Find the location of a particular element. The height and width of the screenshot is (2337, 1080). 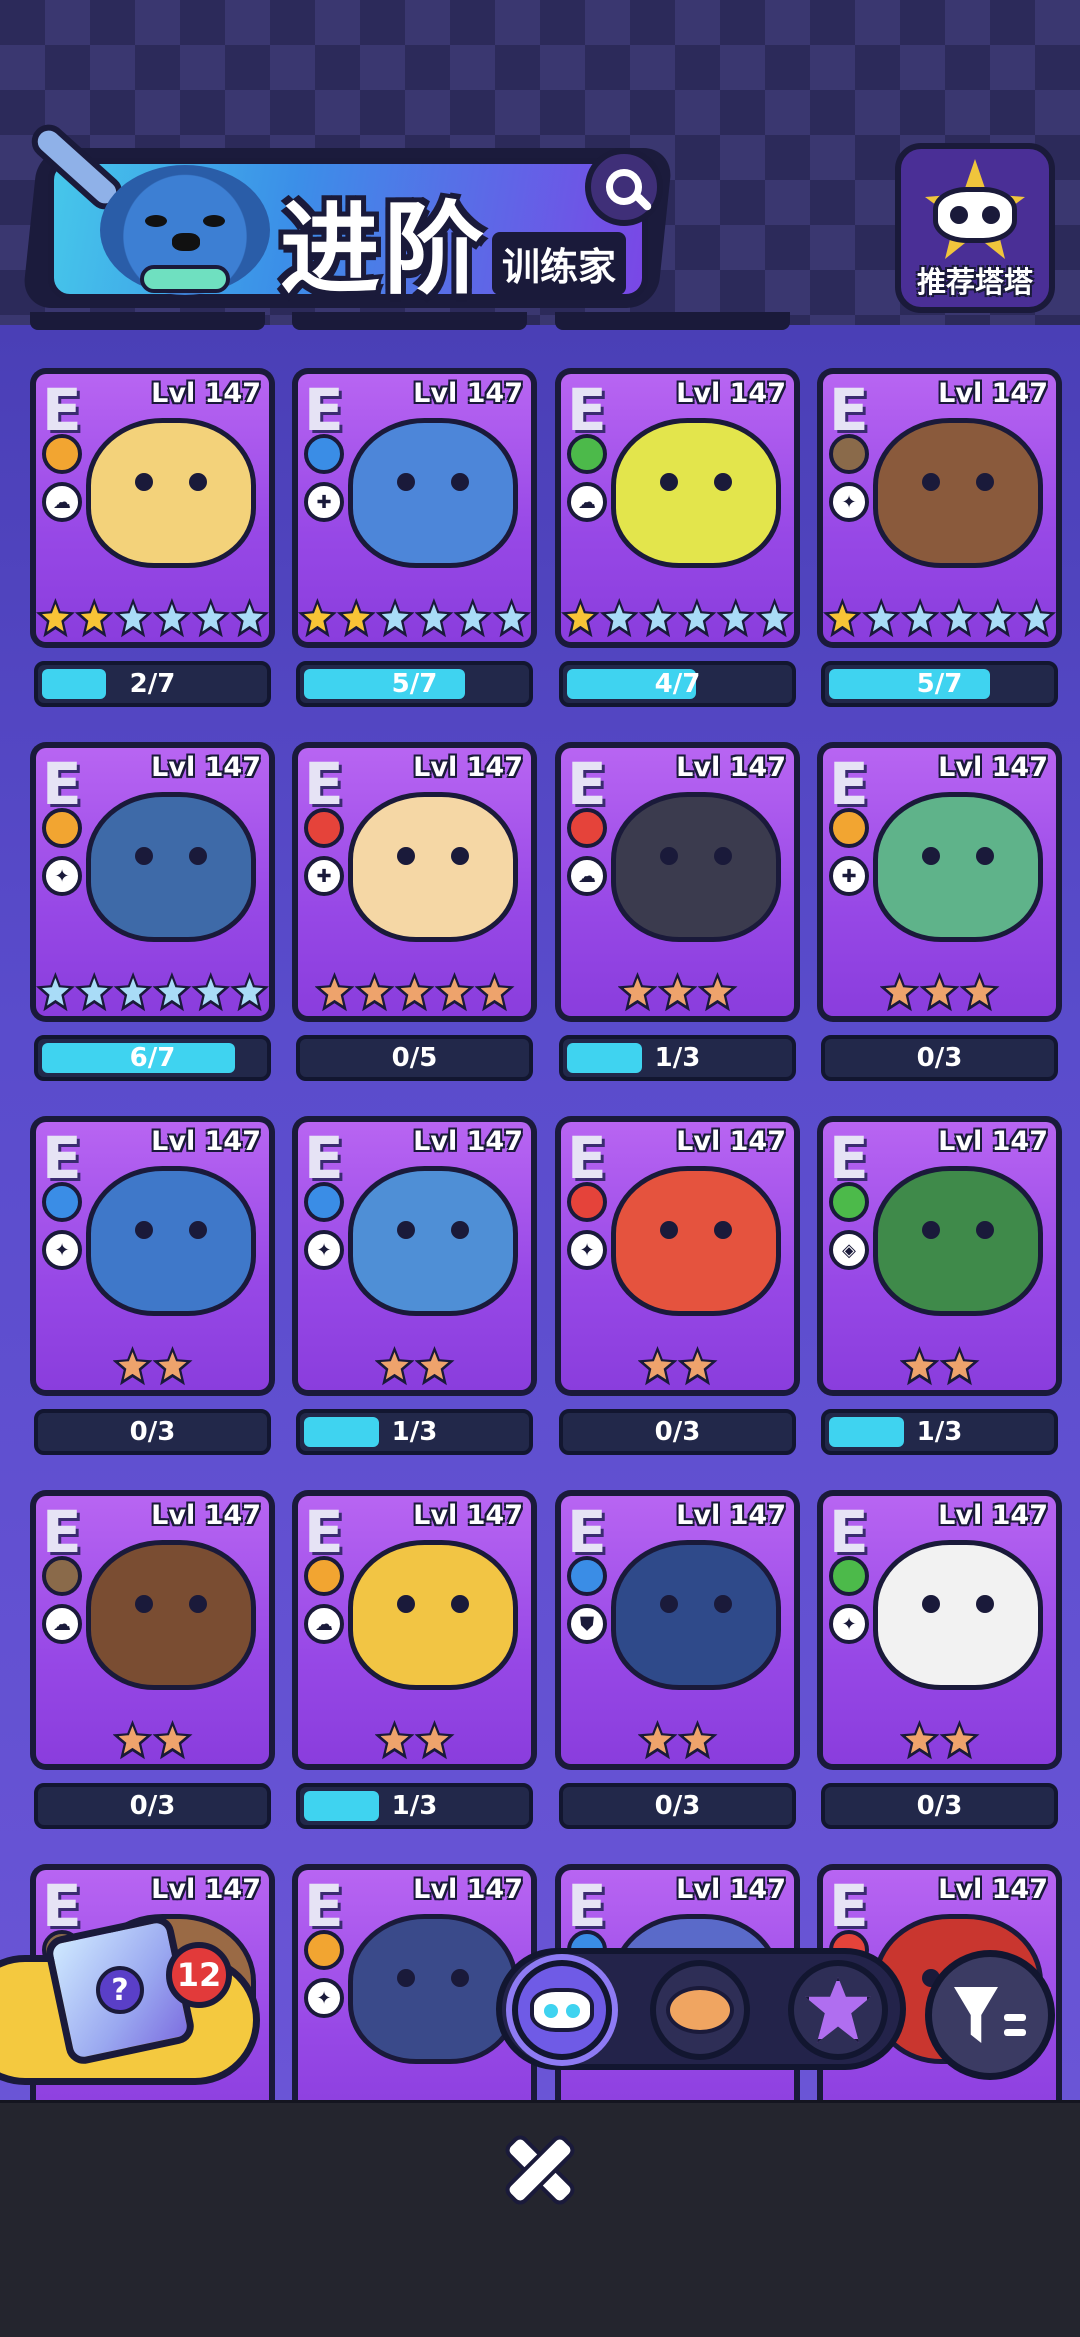

pet-card: E Lvl 147 ✚ 0/5 is located at coordinates (414, 911).